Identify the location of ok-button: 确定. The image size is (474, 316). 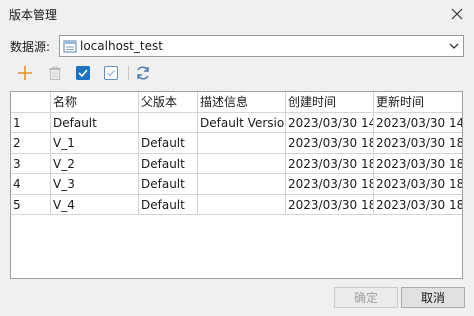
(366, 297).